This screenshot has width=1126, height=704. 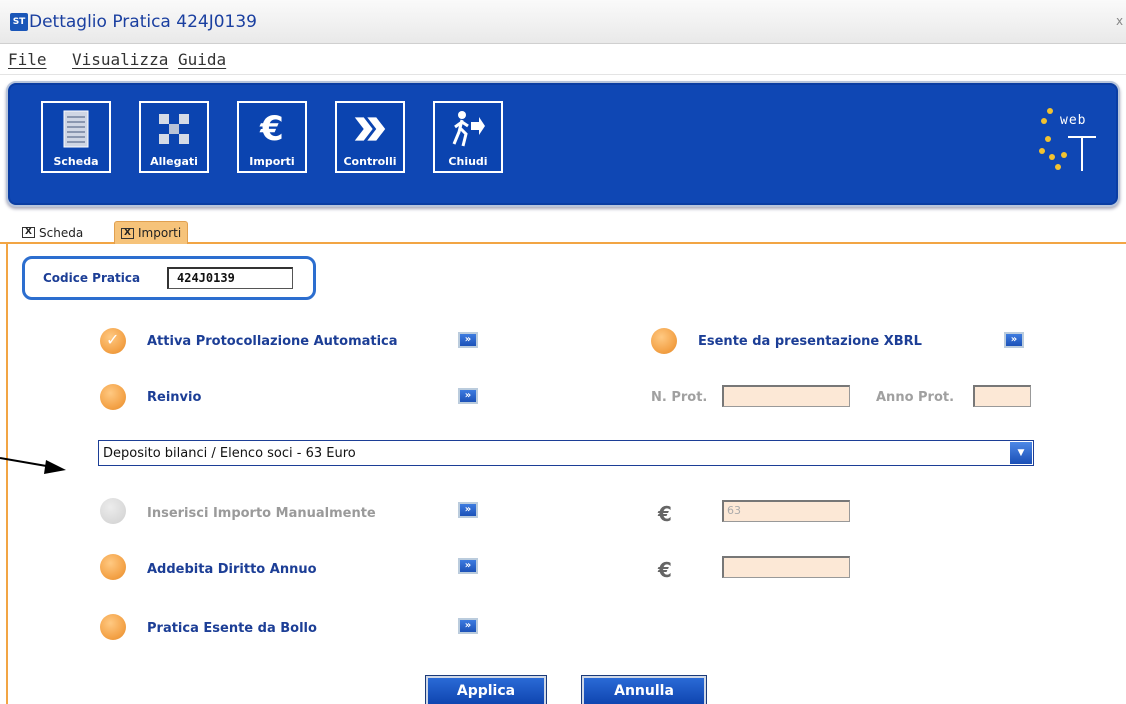 I want to click on euro-glyph: €, so click(x=272, y=129).